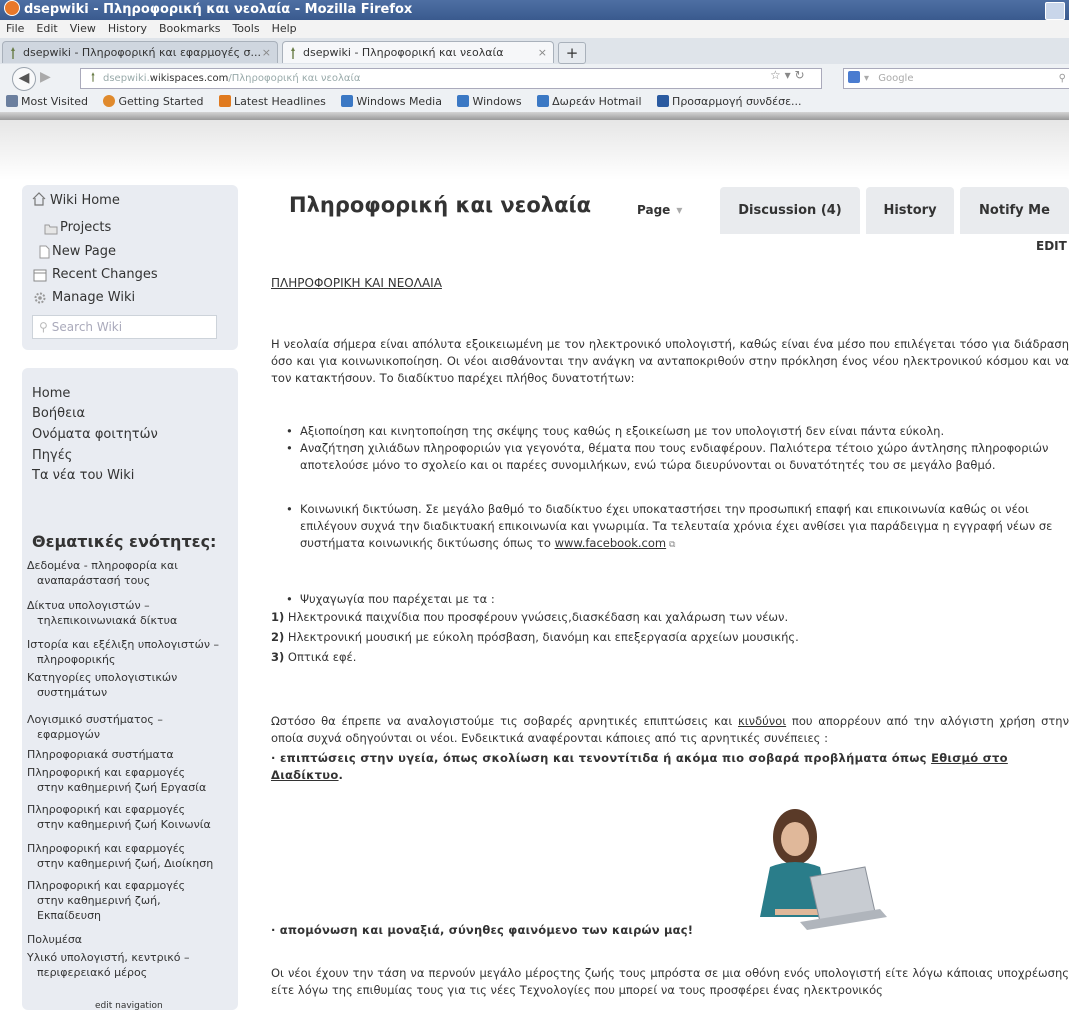  What do you see at coordinates (58, 413) in the screenshot?
I see `nav-help: Βοήθεια` at bounding box center [58, 413].